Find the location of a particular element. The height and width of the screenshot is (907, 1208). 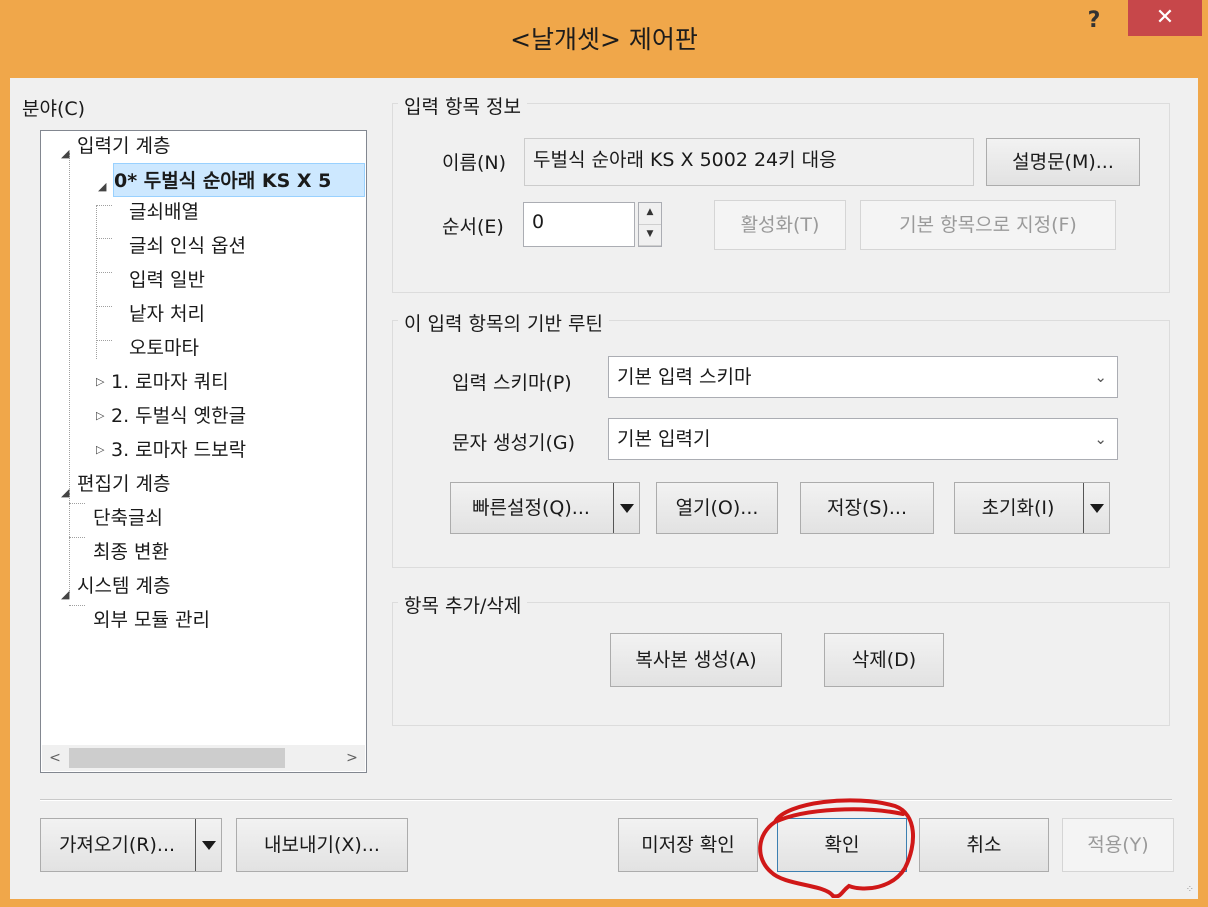

delete-button: 삭제(D) is located at coordinates (884, 660).